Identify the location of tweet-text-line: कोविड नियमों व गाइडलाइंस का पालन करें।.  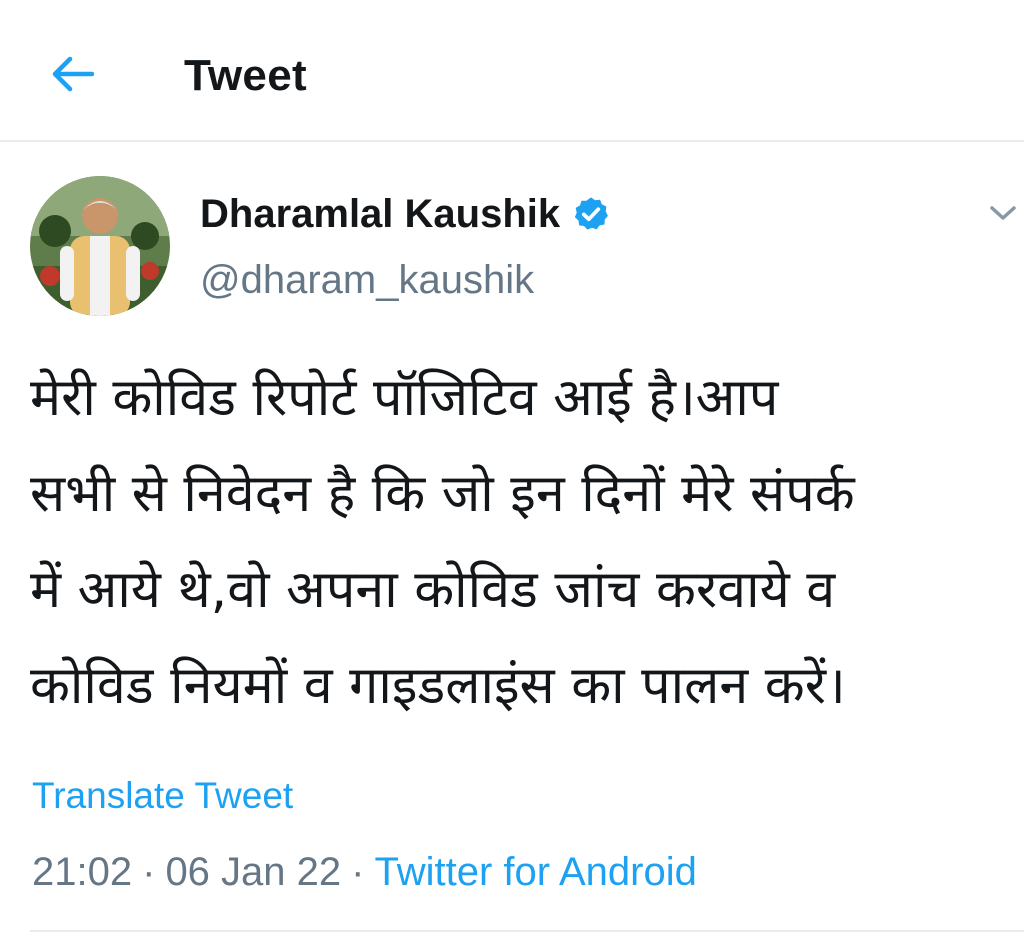
(438, 686).